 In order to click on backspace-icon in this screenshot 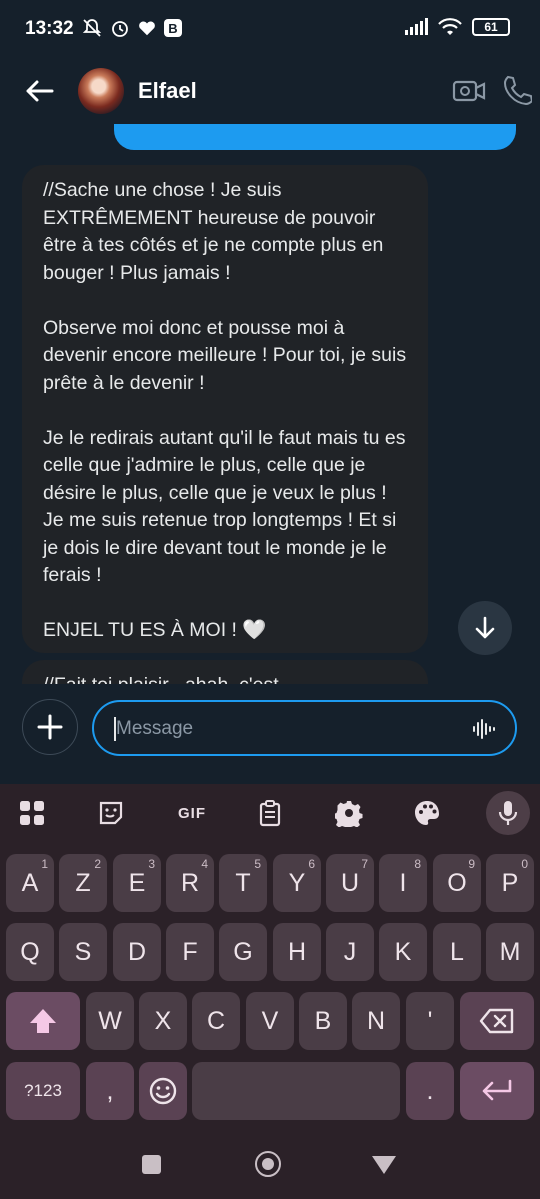, I will do `click(496, 1021)`.